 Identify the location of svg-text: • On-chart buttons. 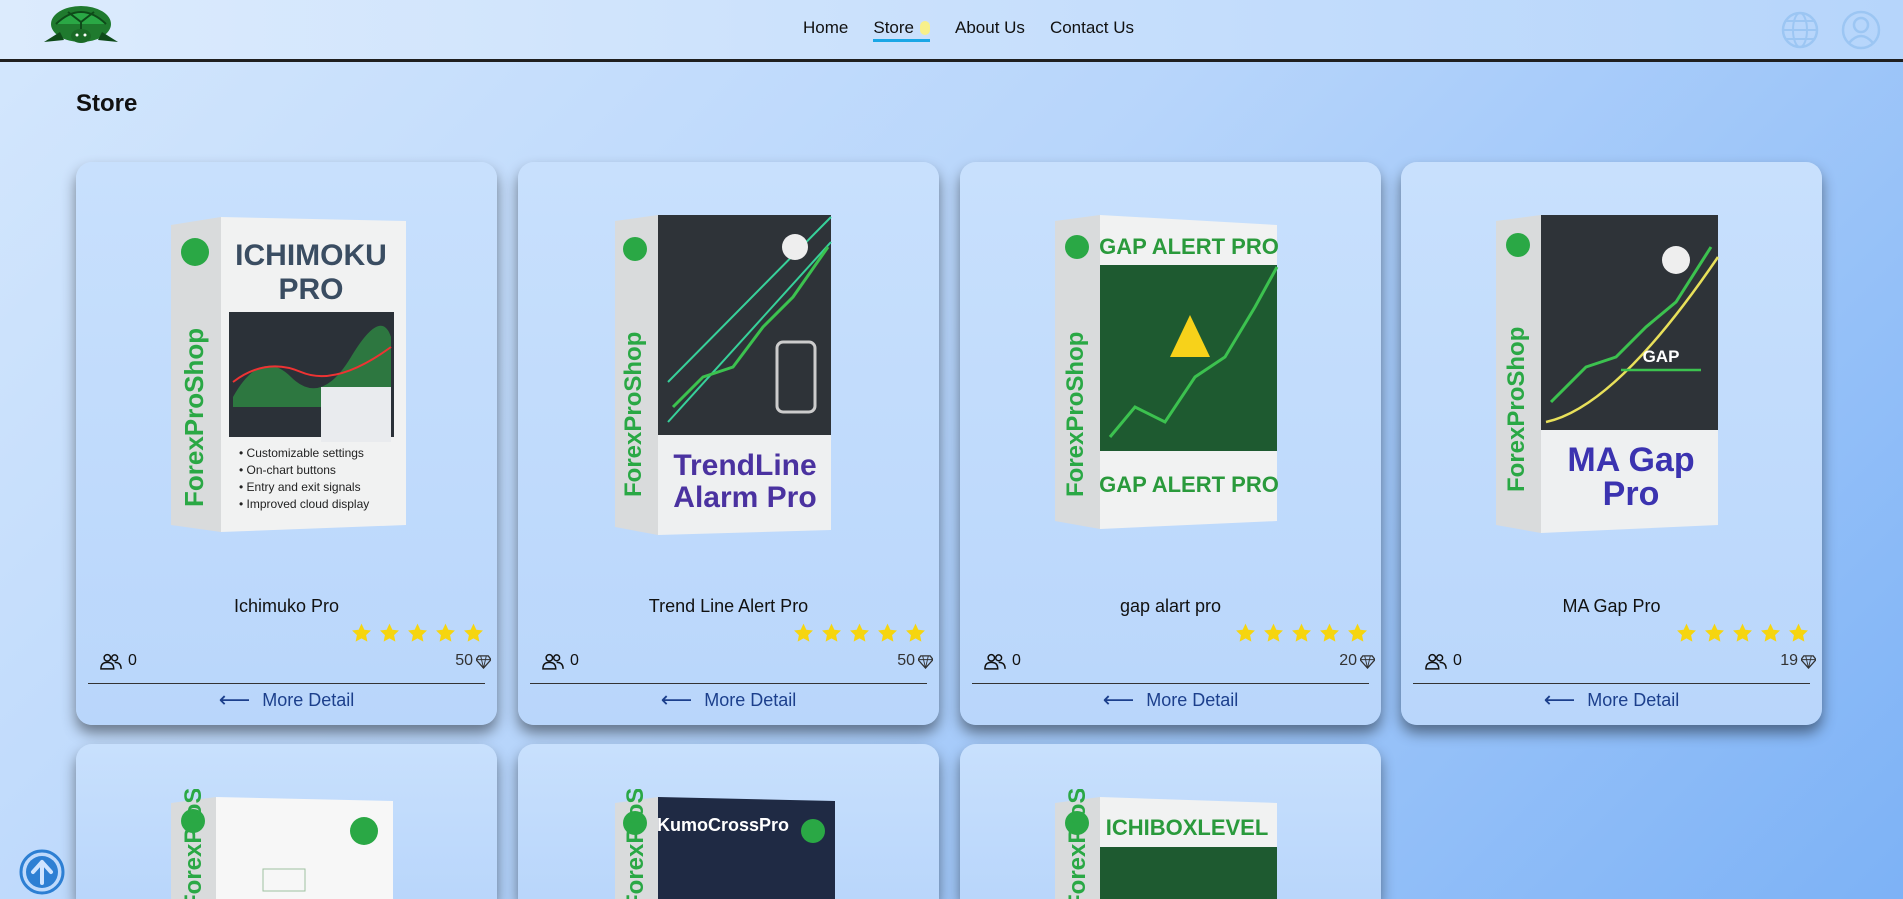
(287, 470).